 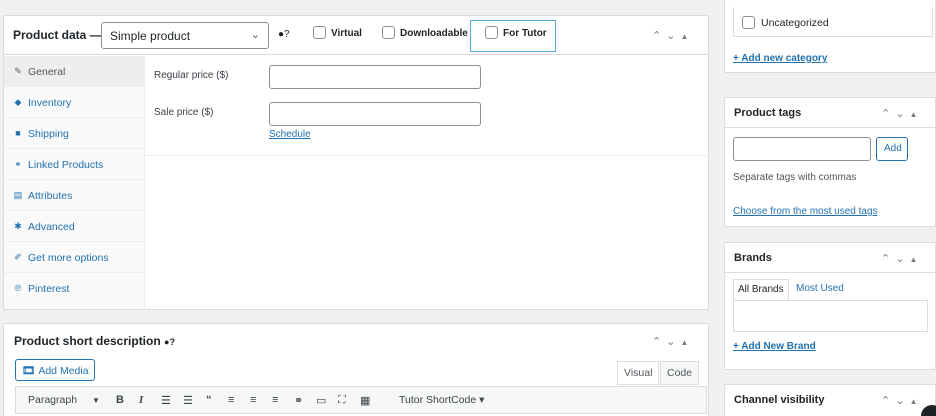 What do you see at coordinates (748, 22) in the screenshot?
I see `uncategorized-checkbox` at bounding box center [748, 22].